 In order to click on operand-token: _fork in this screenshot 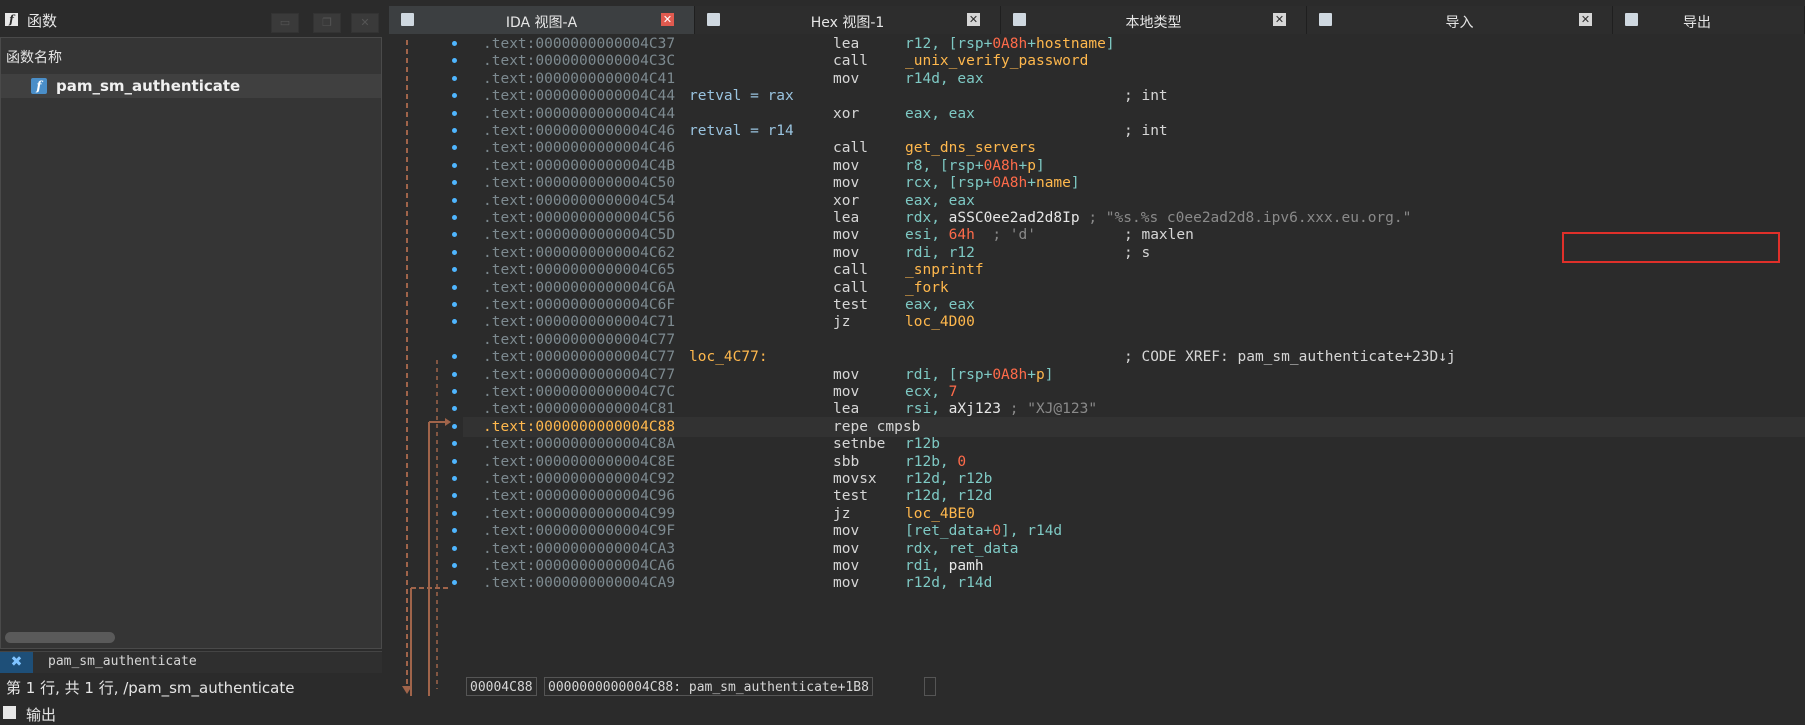, I will do `click(927, 288)`.